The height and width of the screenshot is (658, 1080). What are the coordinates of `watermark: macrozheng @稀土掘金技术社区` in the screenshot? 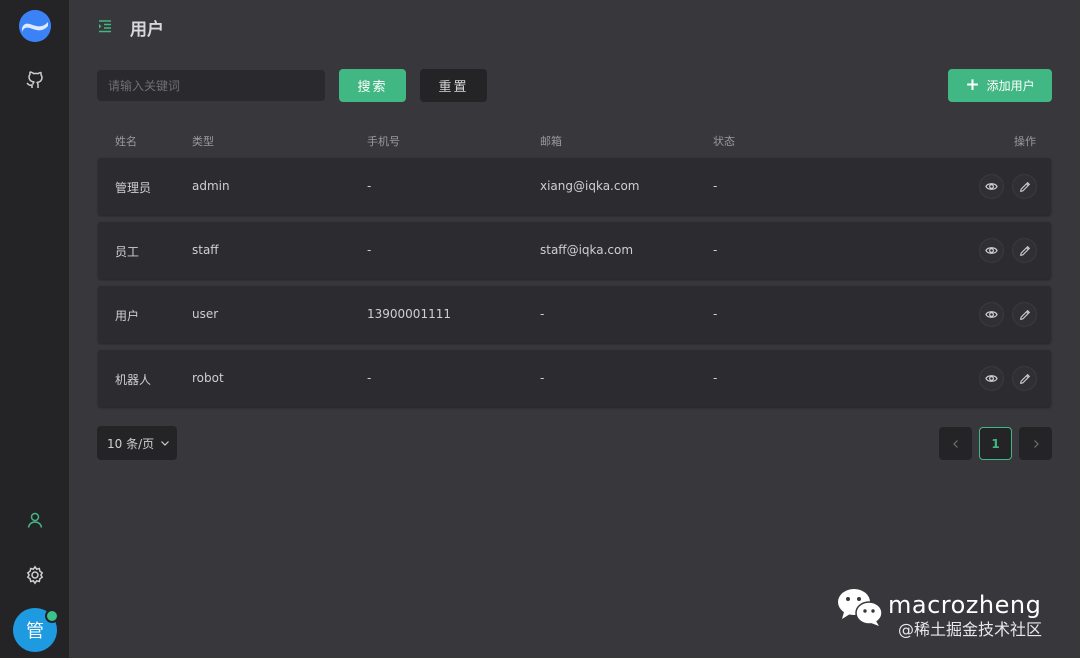 It's located at (939, 612).